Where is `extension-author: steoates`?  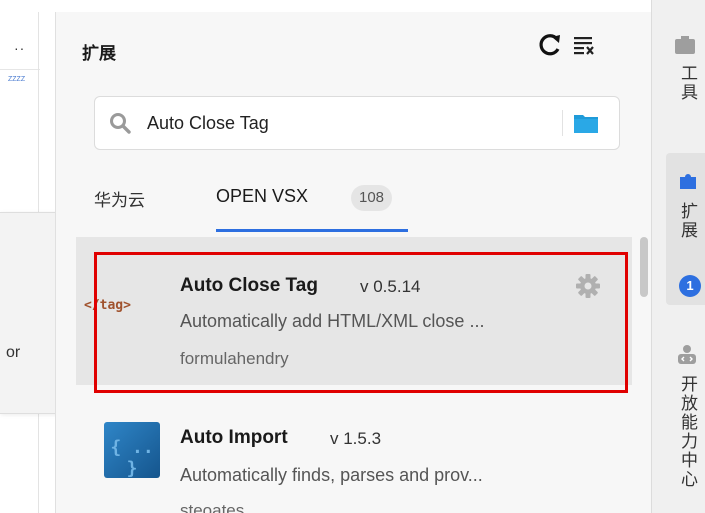
extension-author: steoates is located at coordinates (212, 507).